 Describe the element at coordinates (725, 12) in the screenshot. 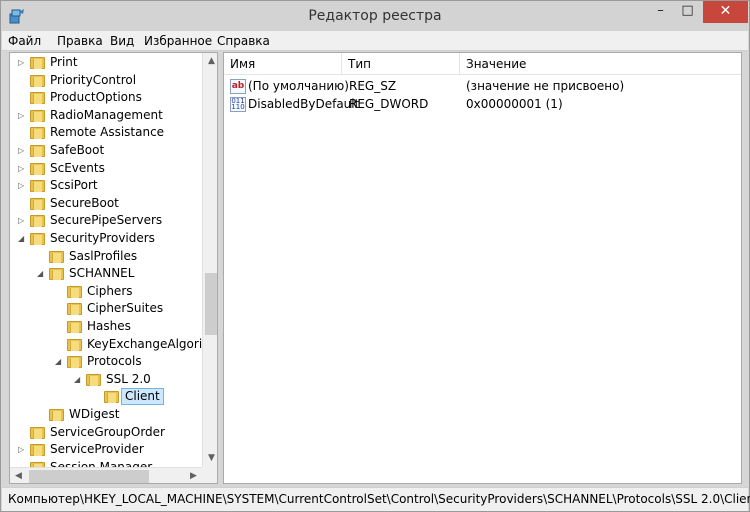

I see `close-button: ✕` at that location.